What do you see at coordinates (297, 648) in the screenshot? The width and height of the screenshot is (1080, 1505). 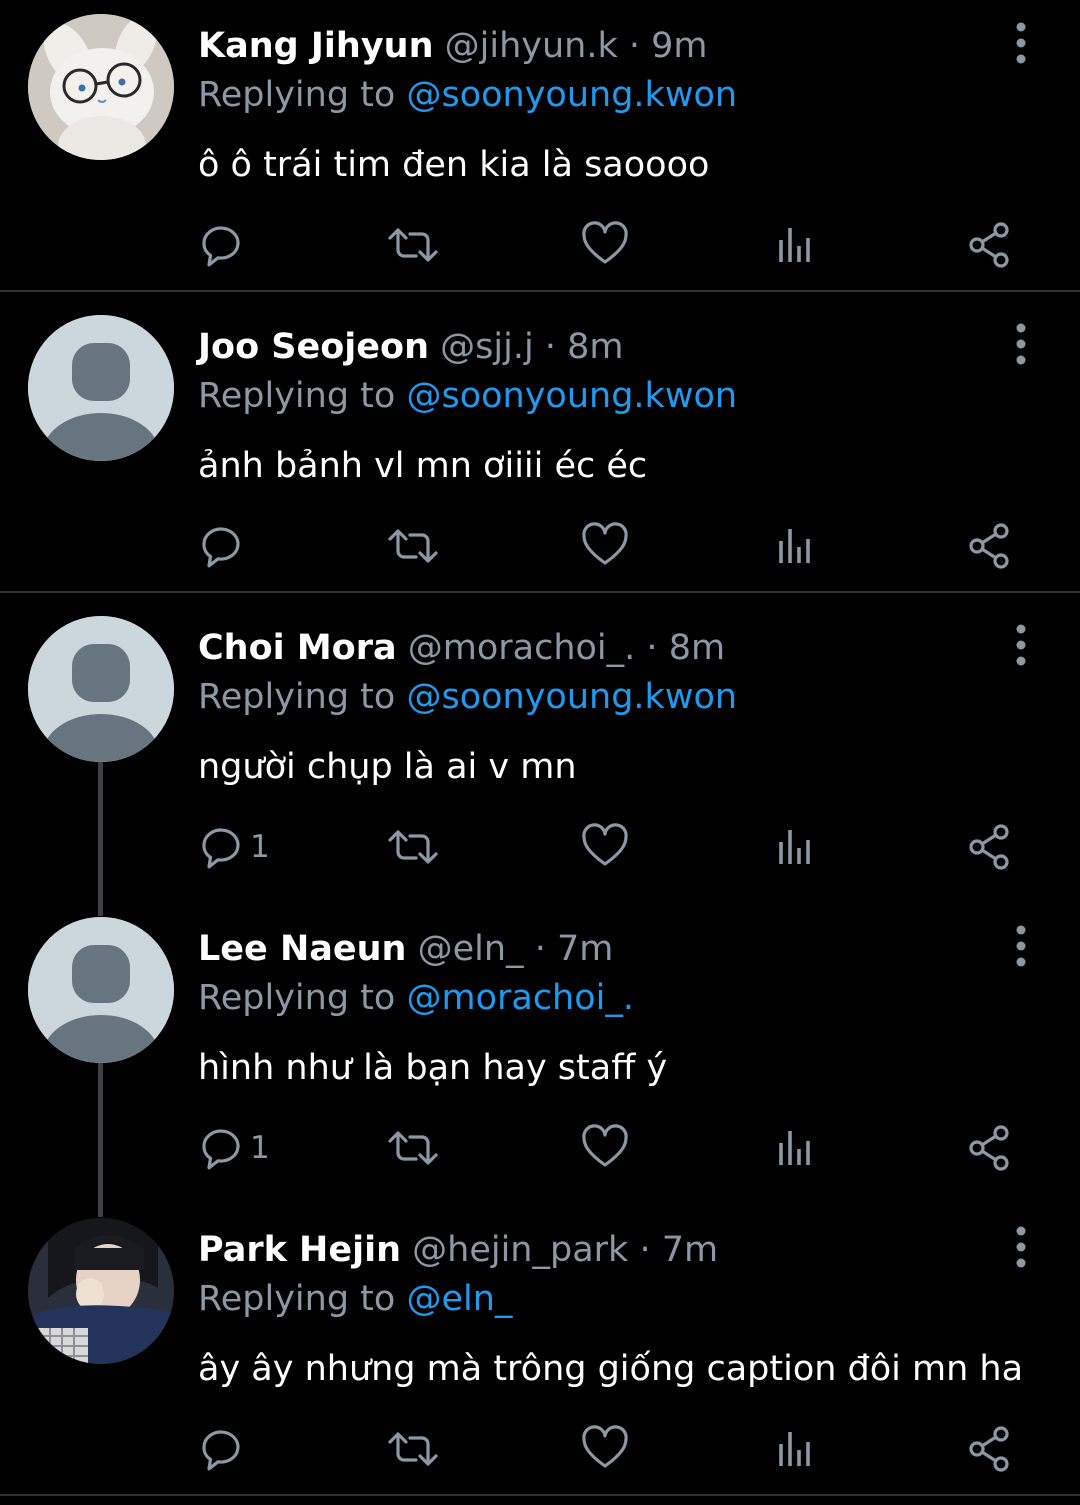 I see `display-name: Choi Mora` at bounding box center [297, 648].